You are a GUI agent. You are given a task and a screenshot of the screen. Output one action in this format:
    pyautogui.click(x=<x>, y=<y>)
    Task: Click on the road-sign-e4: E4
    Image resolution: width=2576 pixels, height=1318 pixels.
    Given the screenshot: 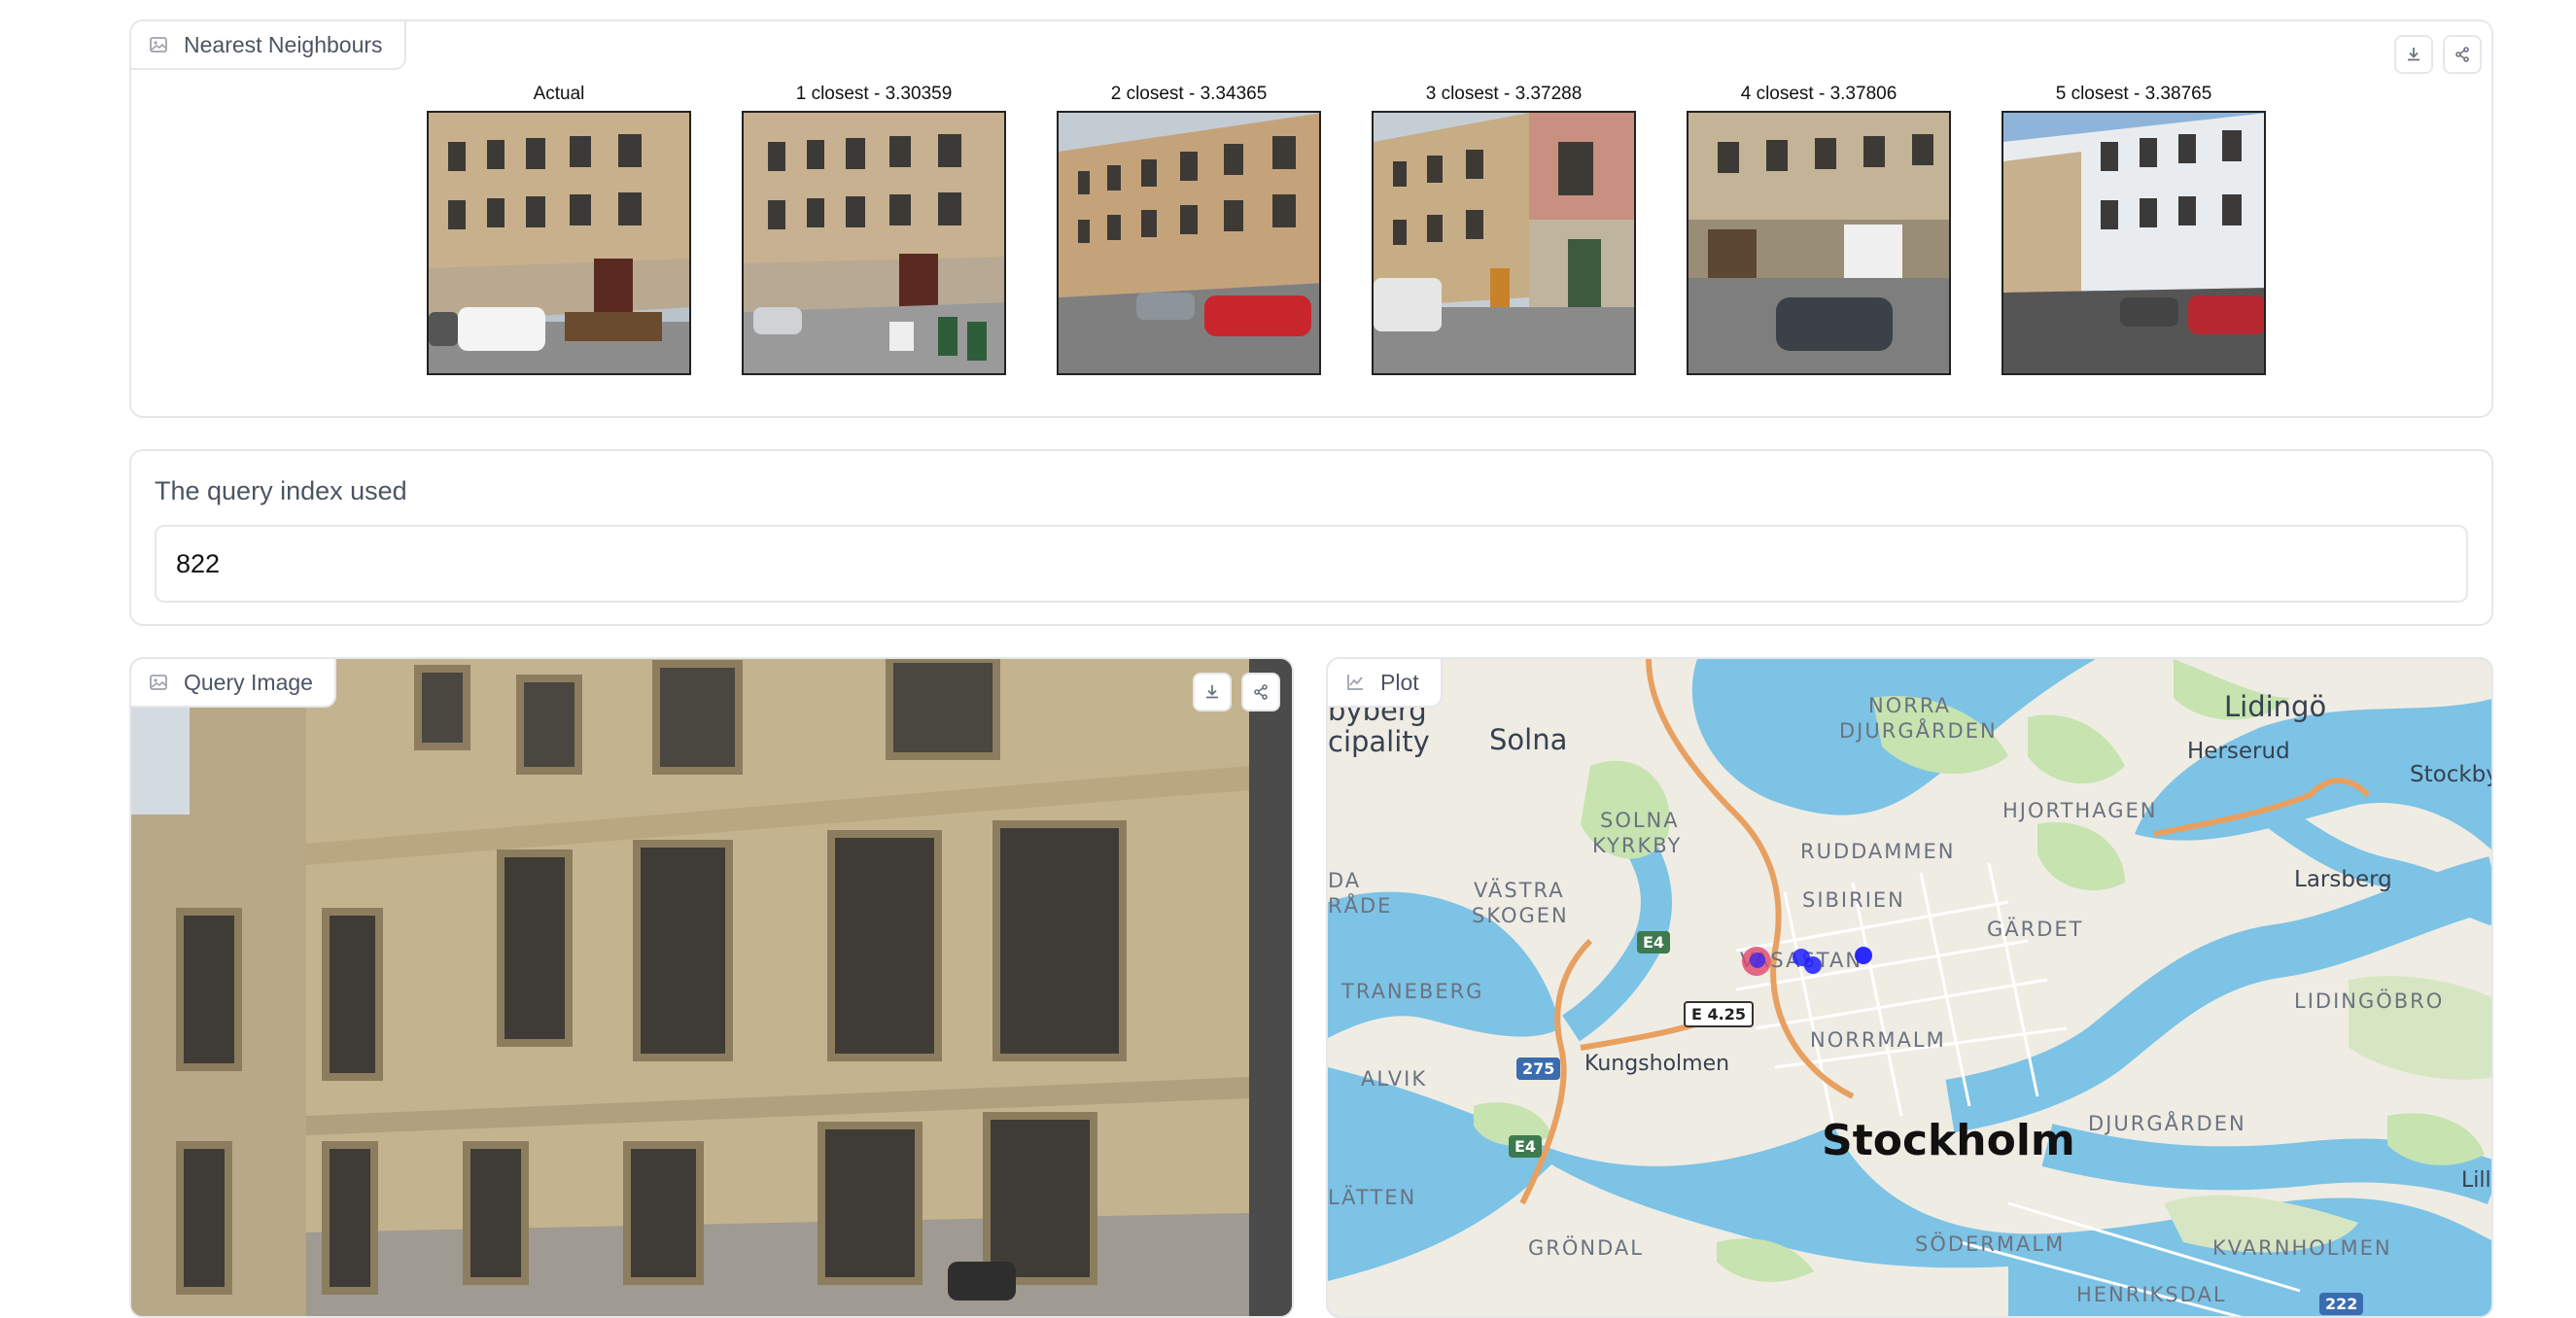 What is the action you would take?
    pyautogui.click(x=1654, y=942)
    